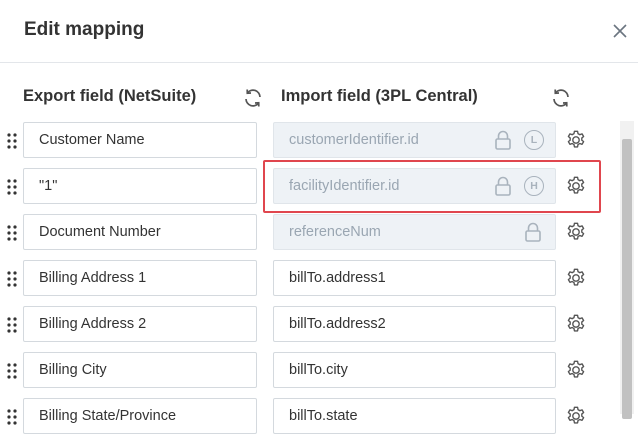 The image size is (638, 436). Describe the element at coordinates (414, 278) in the screenshot. I see `import-field-input: billTo.address1` at that location.